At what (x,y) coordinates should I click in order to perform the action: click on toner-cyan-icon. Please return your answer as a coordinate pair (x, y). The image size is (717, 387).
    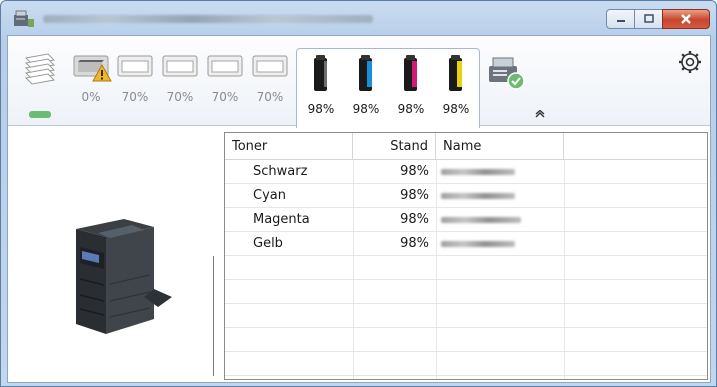
    Looking at the image, I should click on (365, 73).